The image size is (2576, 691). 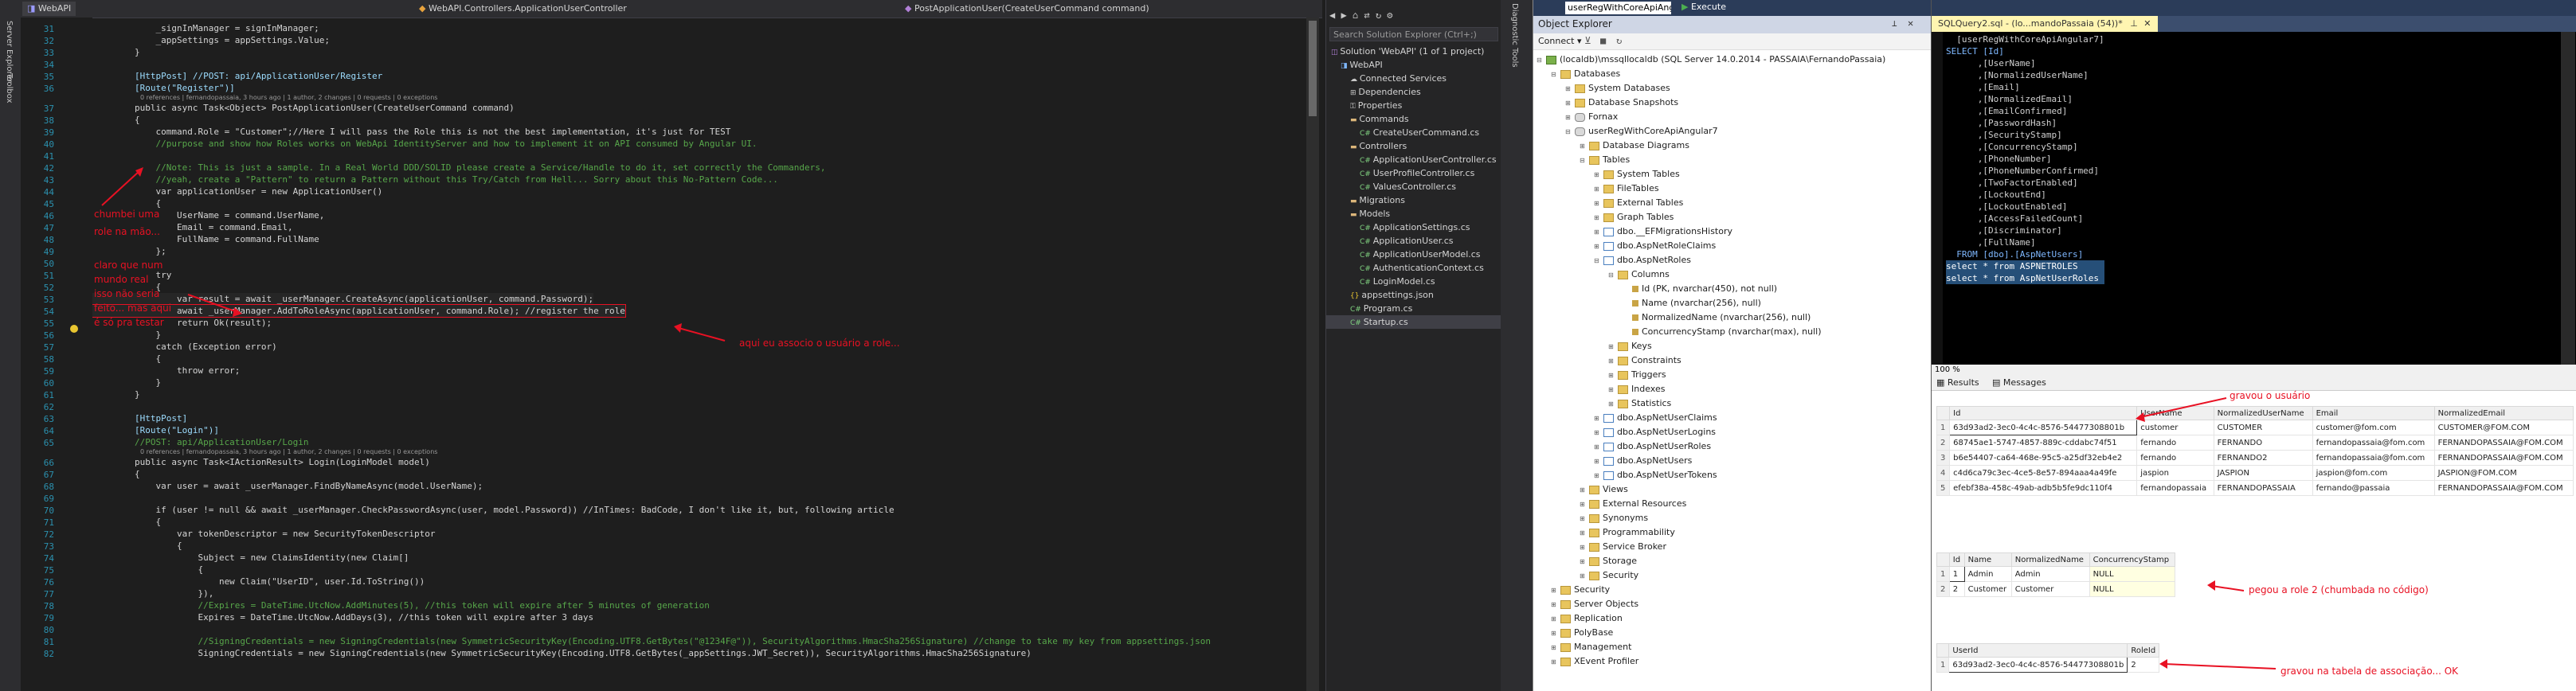 I want to click on sql-scrollbar, so click(x=2568, y=203).